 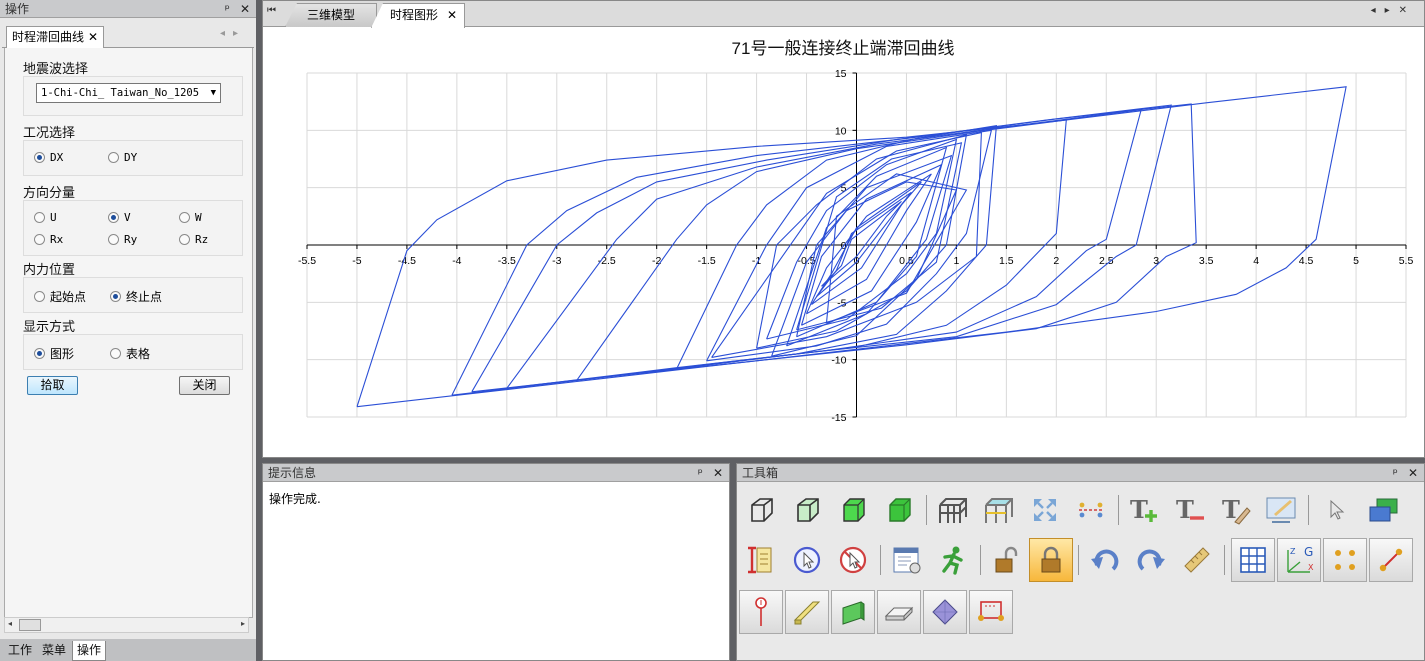 I want to click on radio-rz: Rz, so click(x=193, y=239).